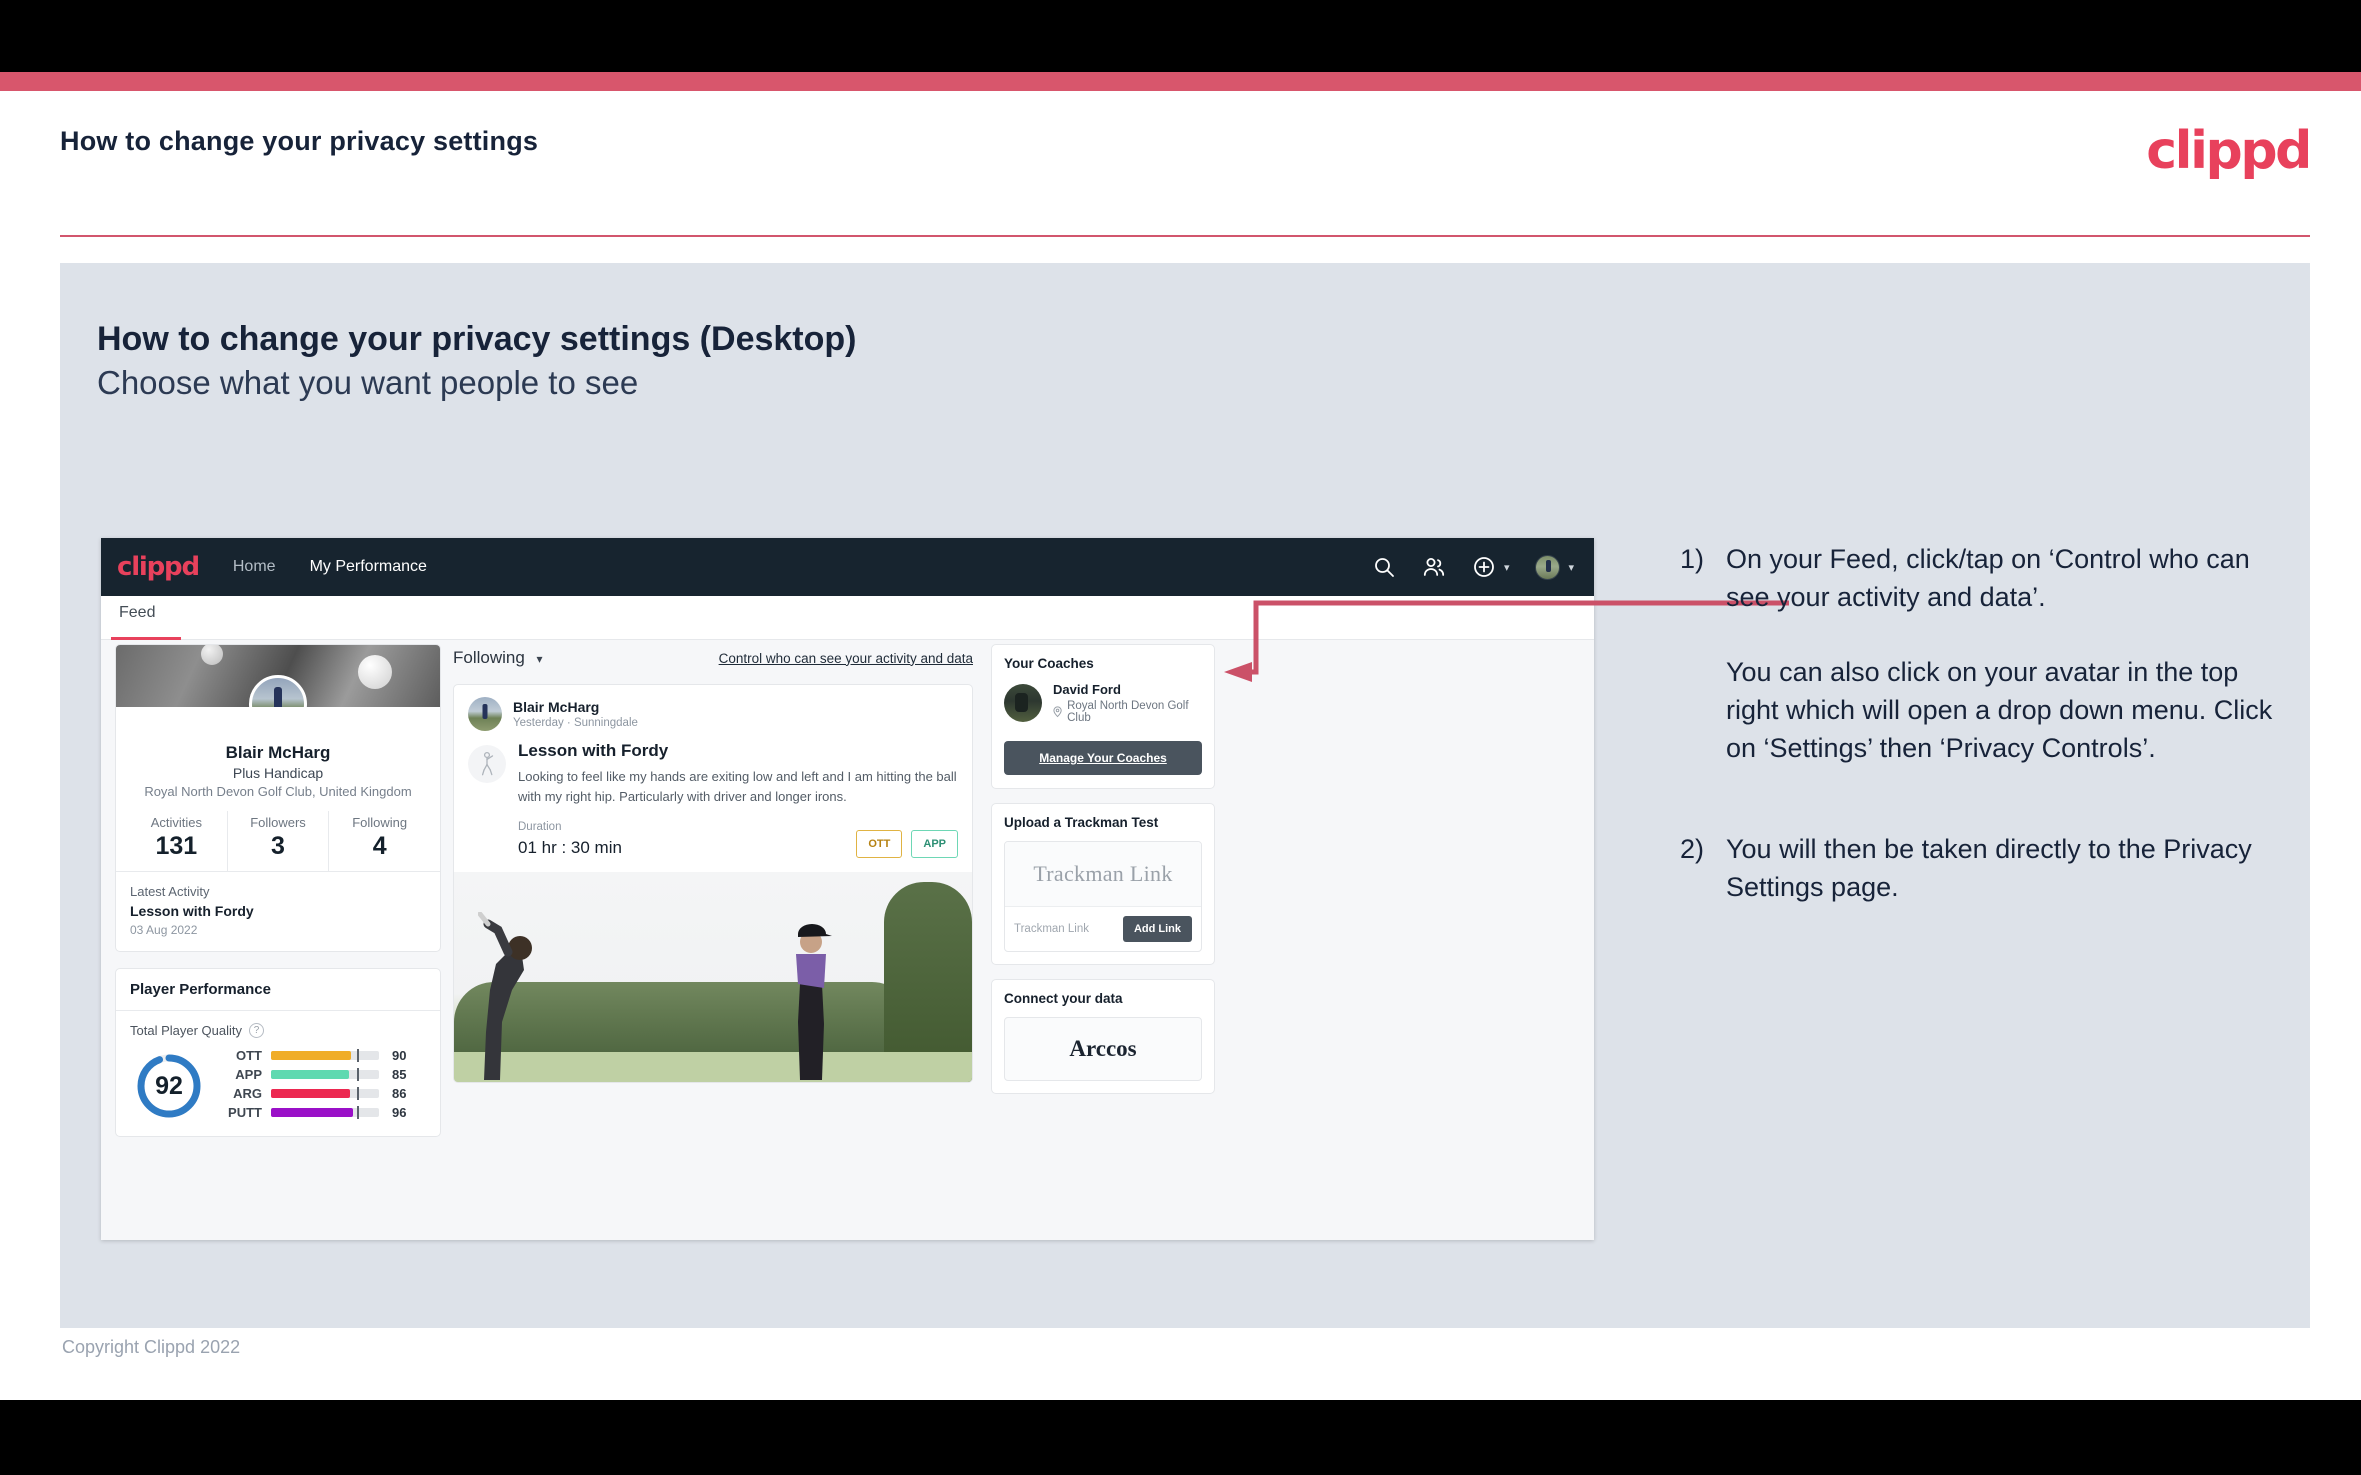  What do you see at coordinates (570, 848) in the screenshot?
I see `duration-value: 01 hr : 30 min` at bounding box center [570, 848].